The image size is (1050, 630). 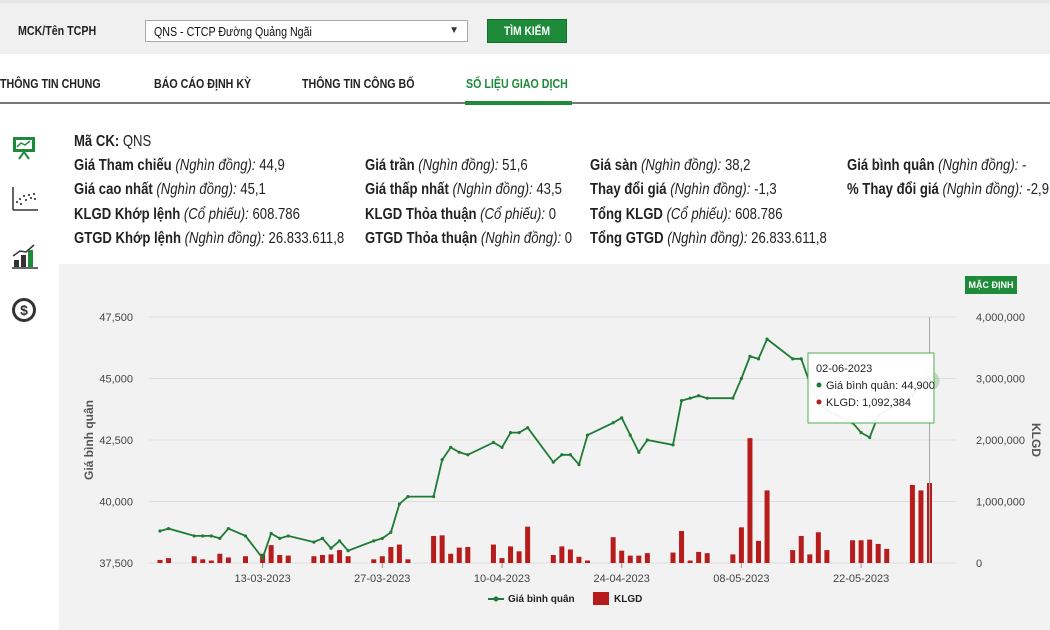 What do you see at coordinates (991, 285) in the screenshot?
I see `default-view-button: MẶC ĐỊNH` at bounding box center [991, 285].